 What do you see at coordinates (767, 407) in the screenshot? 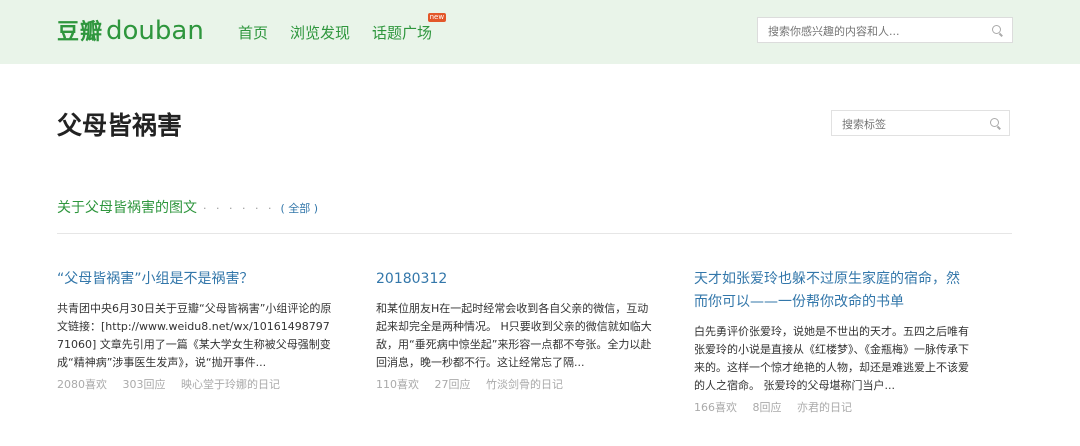
I see `reply-count: 8回应` at bounding box center [767, 407].